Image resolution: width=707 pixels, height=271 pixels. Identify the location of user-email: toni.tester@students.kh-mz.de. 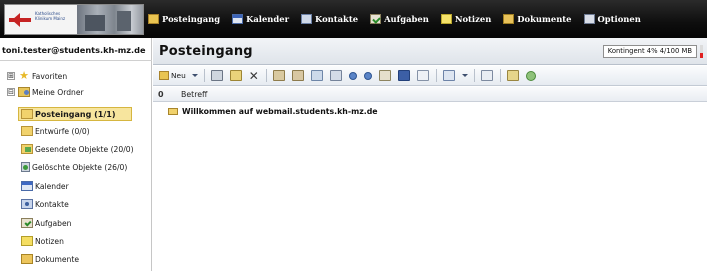
(74, 50).